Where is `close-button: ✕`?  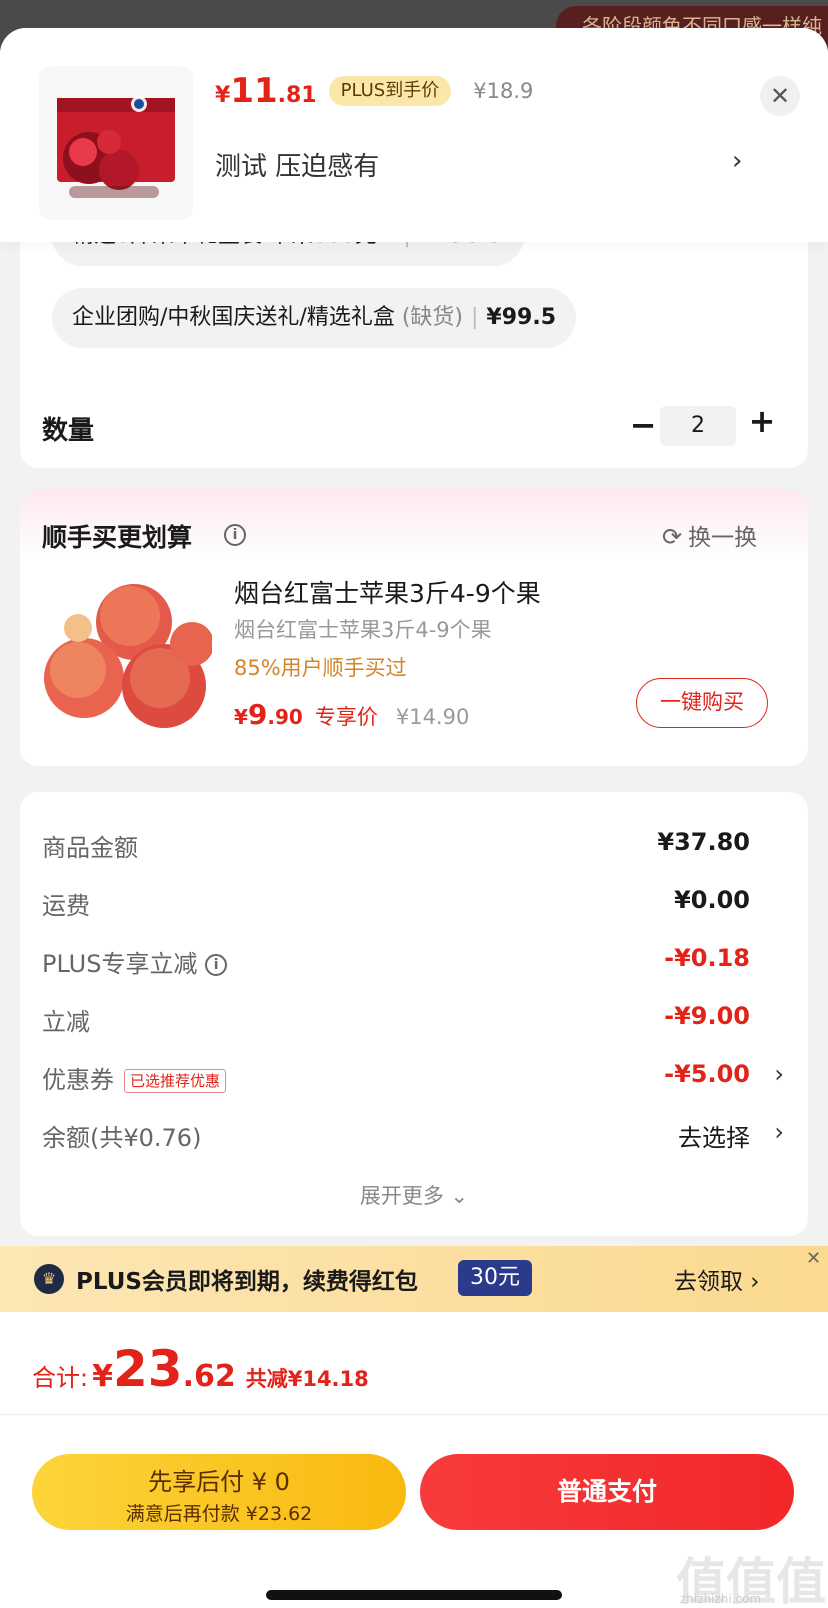
close-button: ✕ is located at coordinates (780, 96).